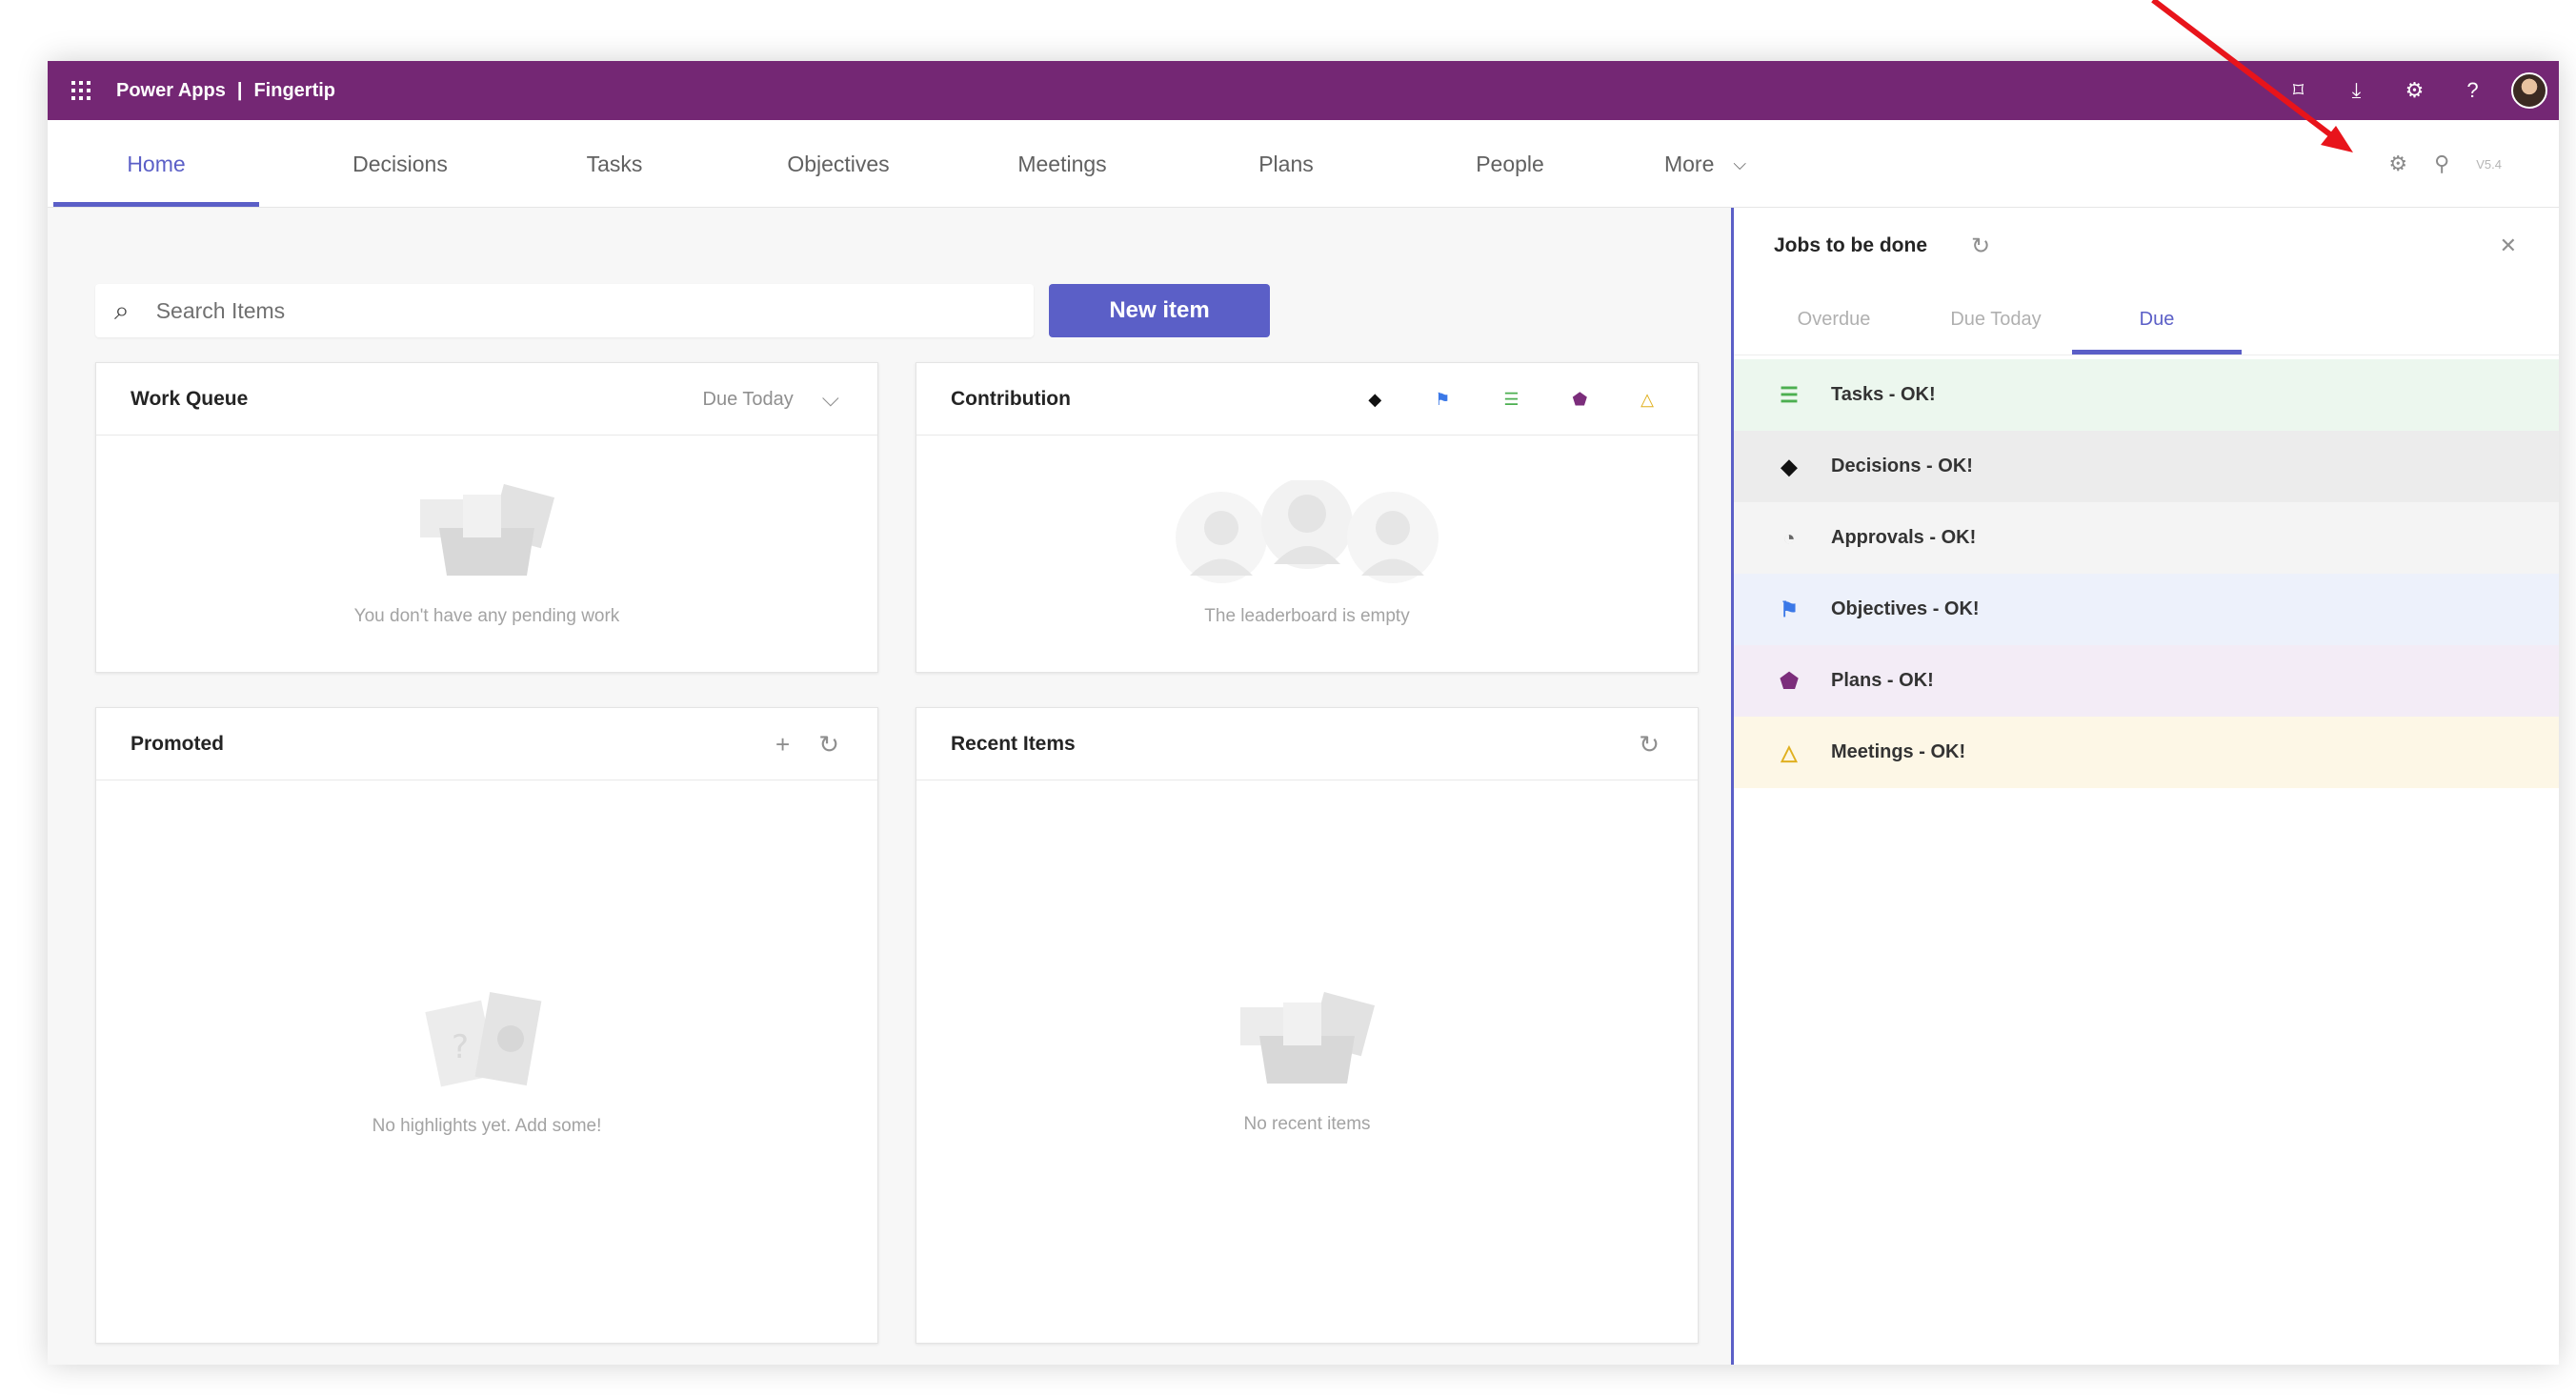  Describe the element at coordinates (1307, 744) in the screenshot. I see `card-header: Recent Items ↻` at that location.